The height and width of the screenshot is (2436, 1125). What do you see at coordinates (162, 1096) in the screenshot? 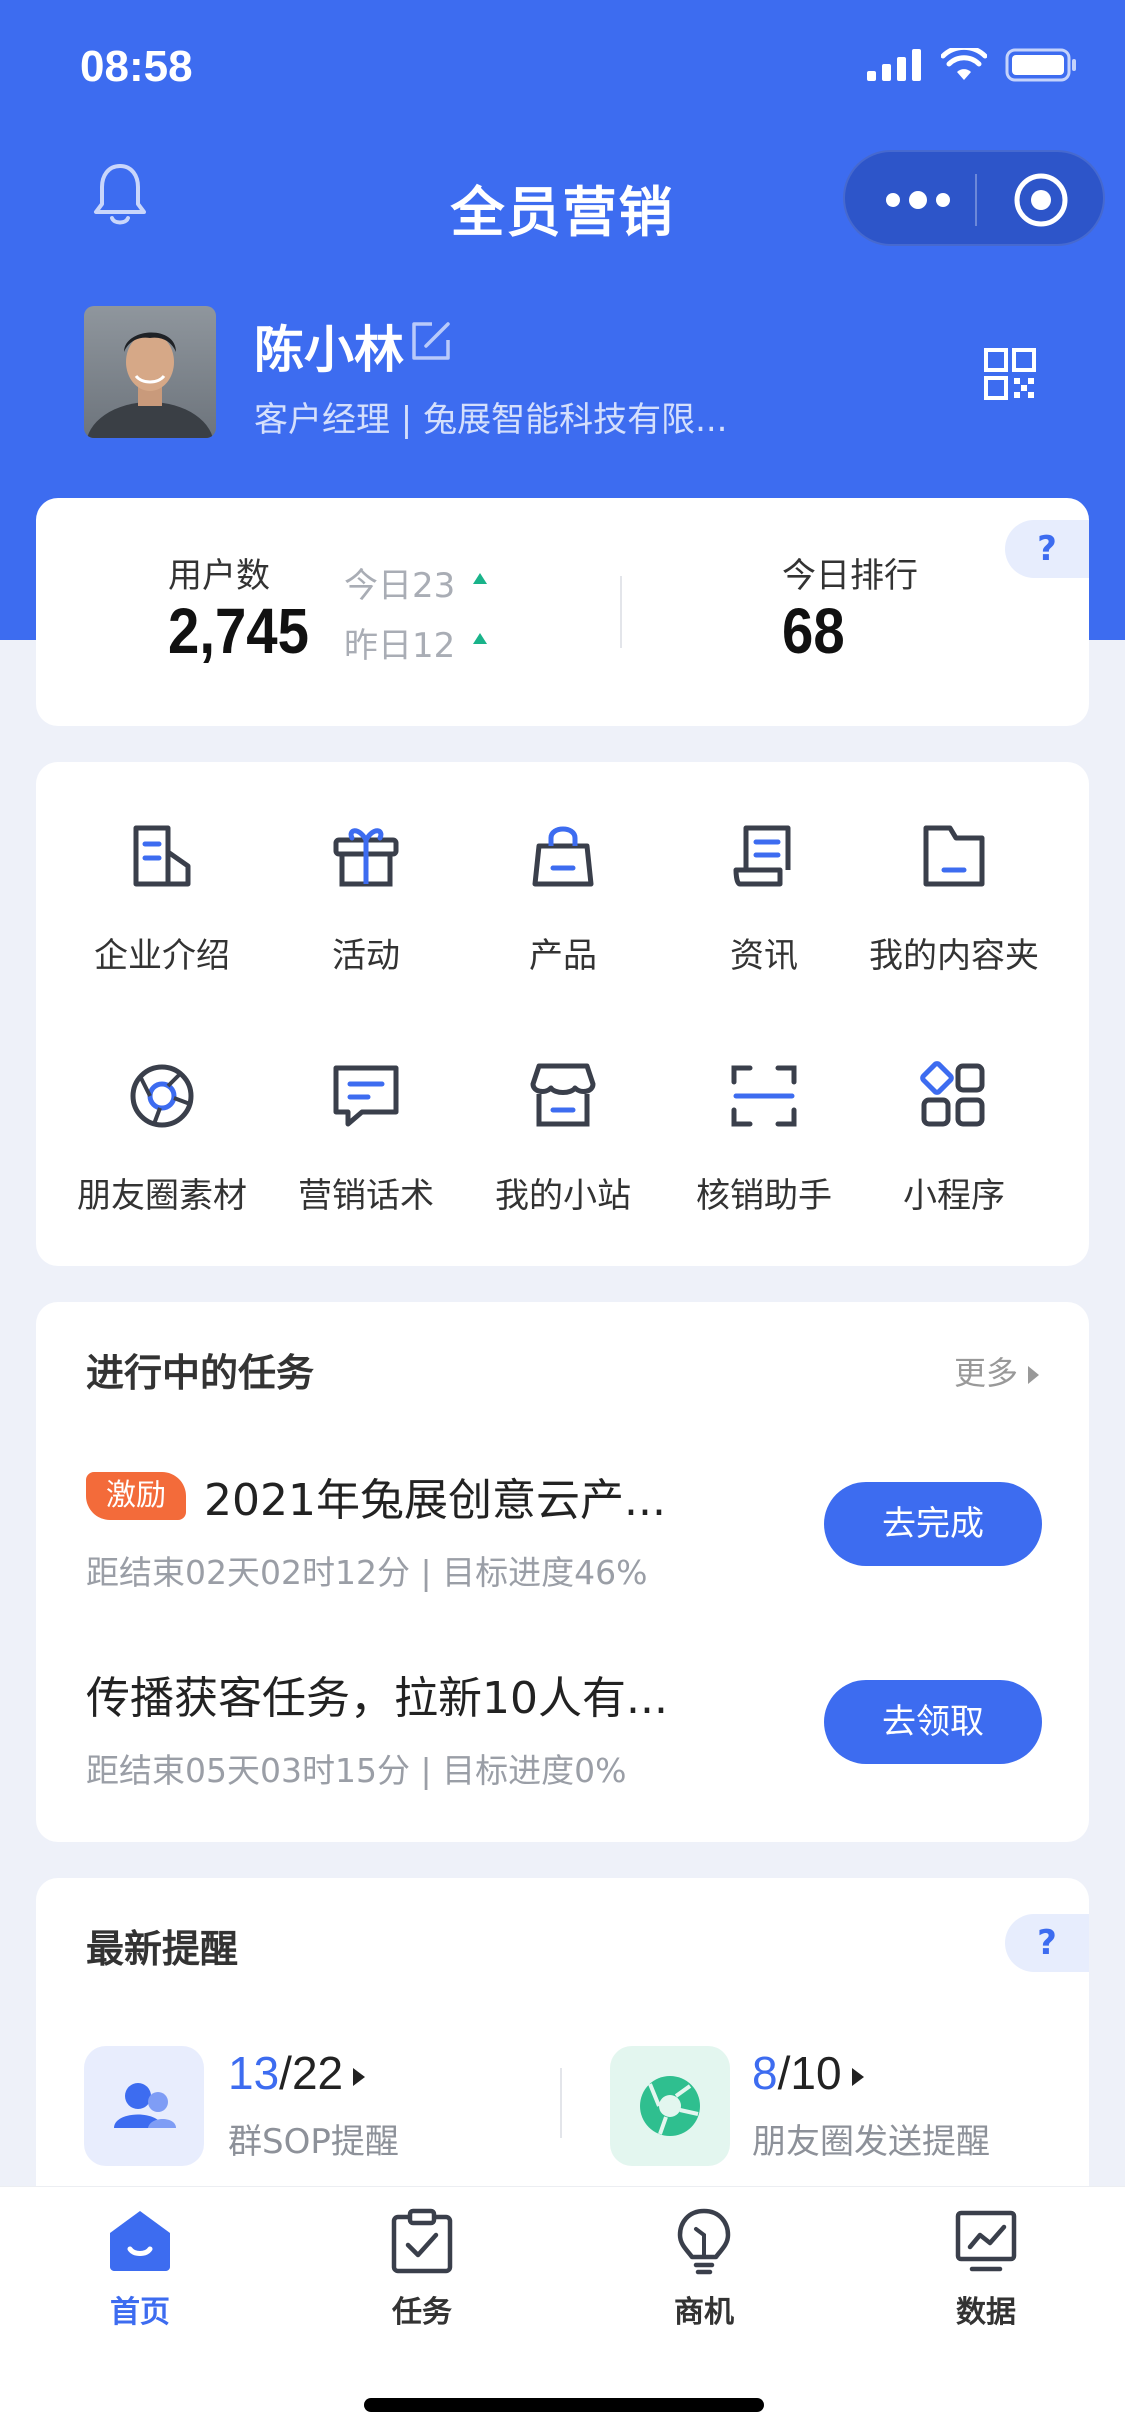
I see `aperture-icon` at bounding box center [162, 1096].